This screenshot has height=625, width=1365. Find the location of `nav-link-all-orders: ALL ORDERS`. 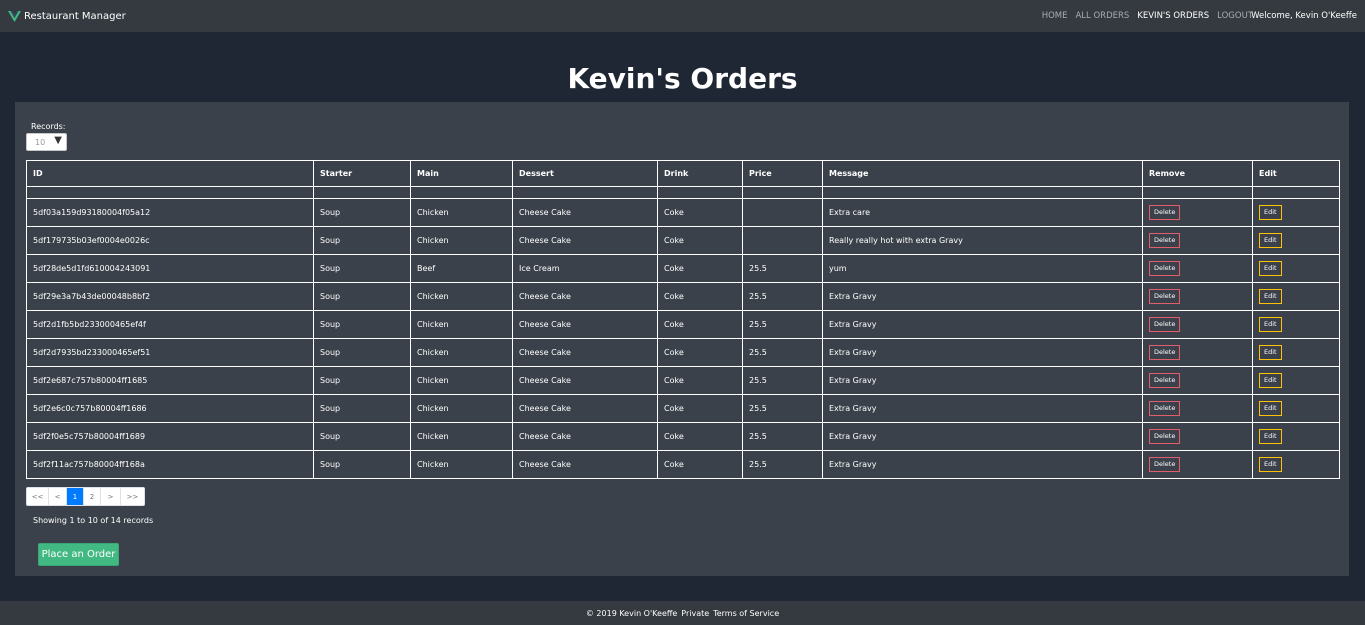

nav-link-all-orders: ALL ORDERS is located at coordinates (1102, 16).